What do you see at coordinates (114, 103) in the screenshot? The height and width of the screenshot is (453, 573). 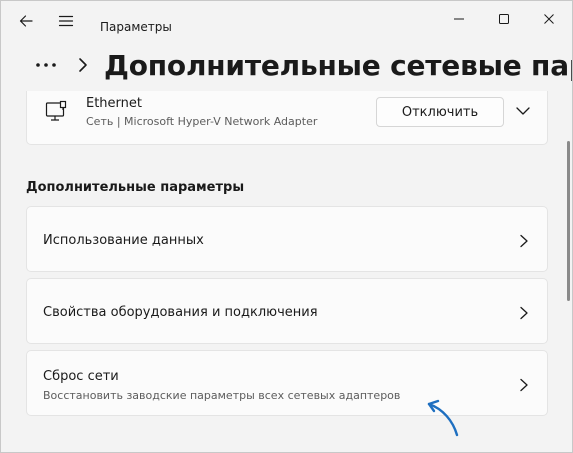 I see `adapter-name: Ethernet` at bounding box center [114, 103].